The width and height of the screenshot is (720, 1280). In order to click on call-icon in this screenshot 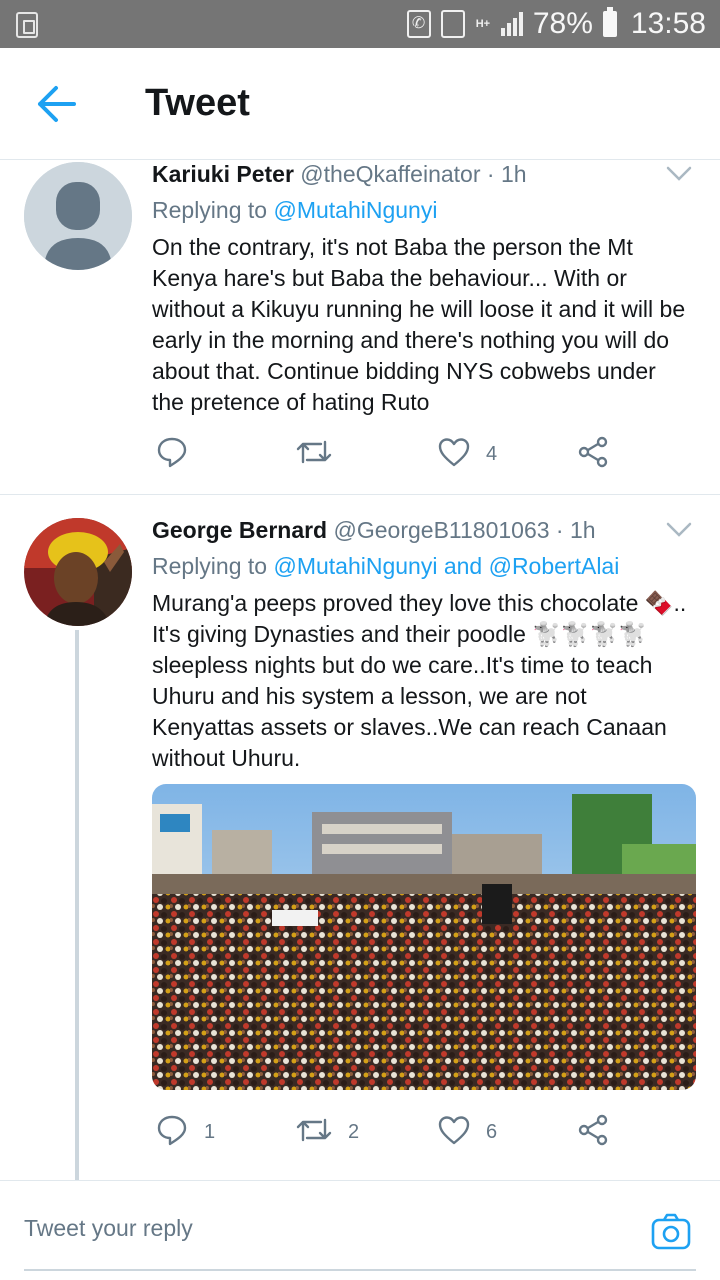, I will do `click(418, 24)`.